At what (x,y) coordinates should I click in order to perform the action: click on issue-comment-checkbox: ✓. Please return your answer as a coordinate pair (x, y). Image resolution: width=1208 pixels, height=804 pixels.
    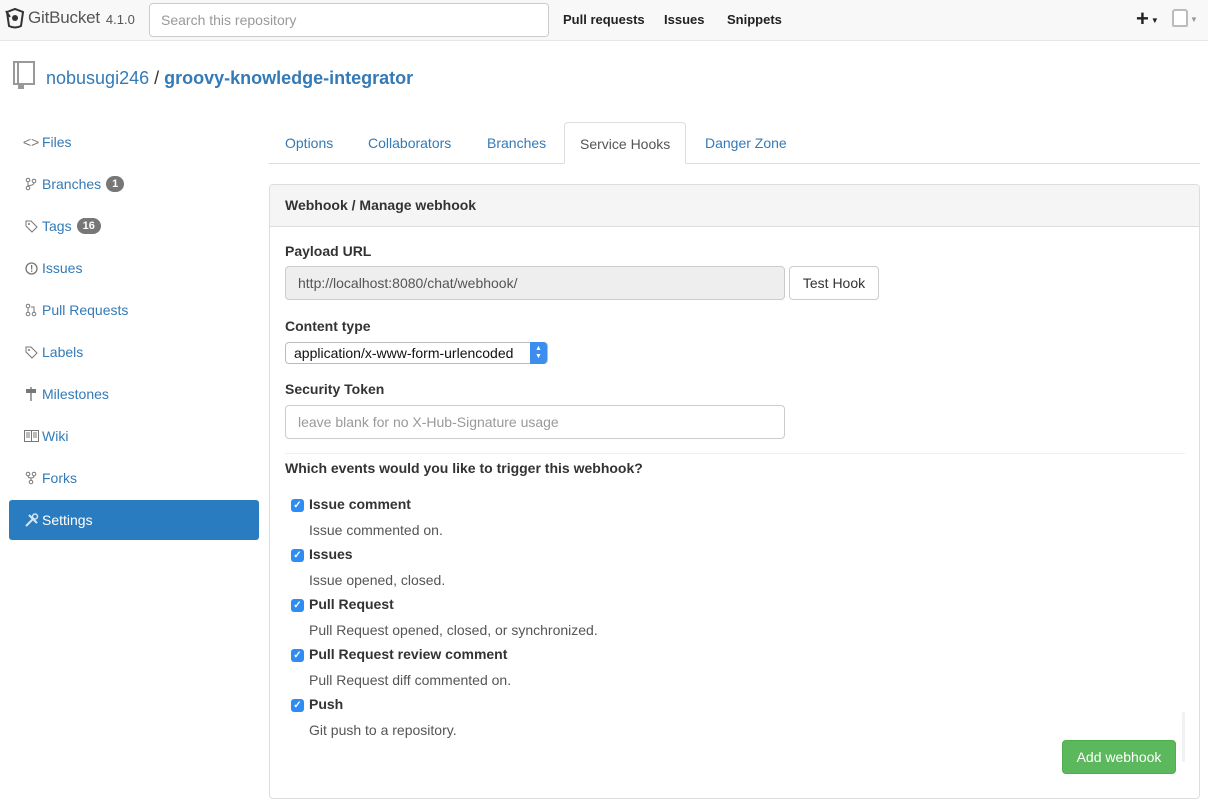
    Looking at the image, I should click on (297, 505).